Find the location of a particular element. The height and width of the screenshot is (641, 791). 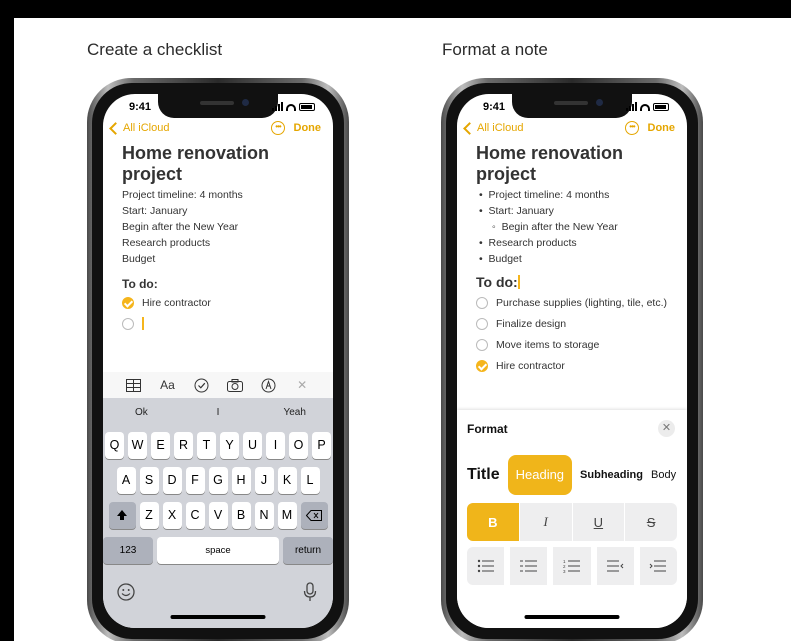

key-d: D is located at coordinates (172, 480).